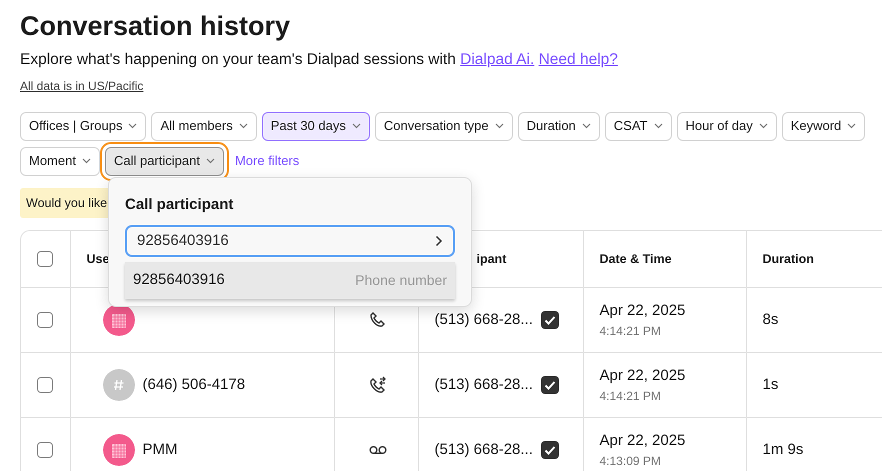 This screenshot has height=471, width=882. Describe the element at coordinates (726, 126) in the screenshot. I see `filter-button: Hour of day` at that location.